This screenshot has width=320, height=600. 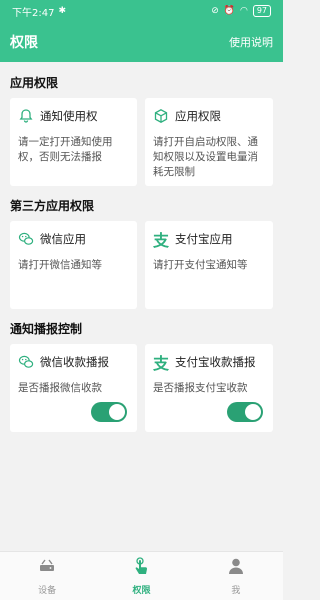 What do you see at coordinates (60, 388) in the screenshot?
I see `card-desc: 是否播报微信收款` at bounding box center [60, 388].